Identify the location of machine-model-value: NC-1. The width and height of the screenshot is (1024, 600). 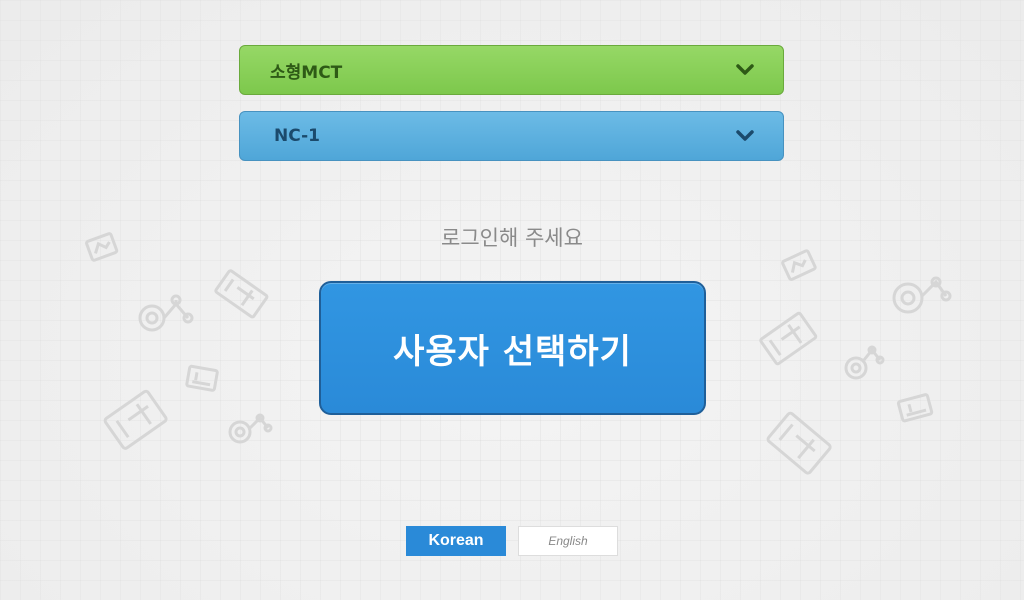
(297, 136).